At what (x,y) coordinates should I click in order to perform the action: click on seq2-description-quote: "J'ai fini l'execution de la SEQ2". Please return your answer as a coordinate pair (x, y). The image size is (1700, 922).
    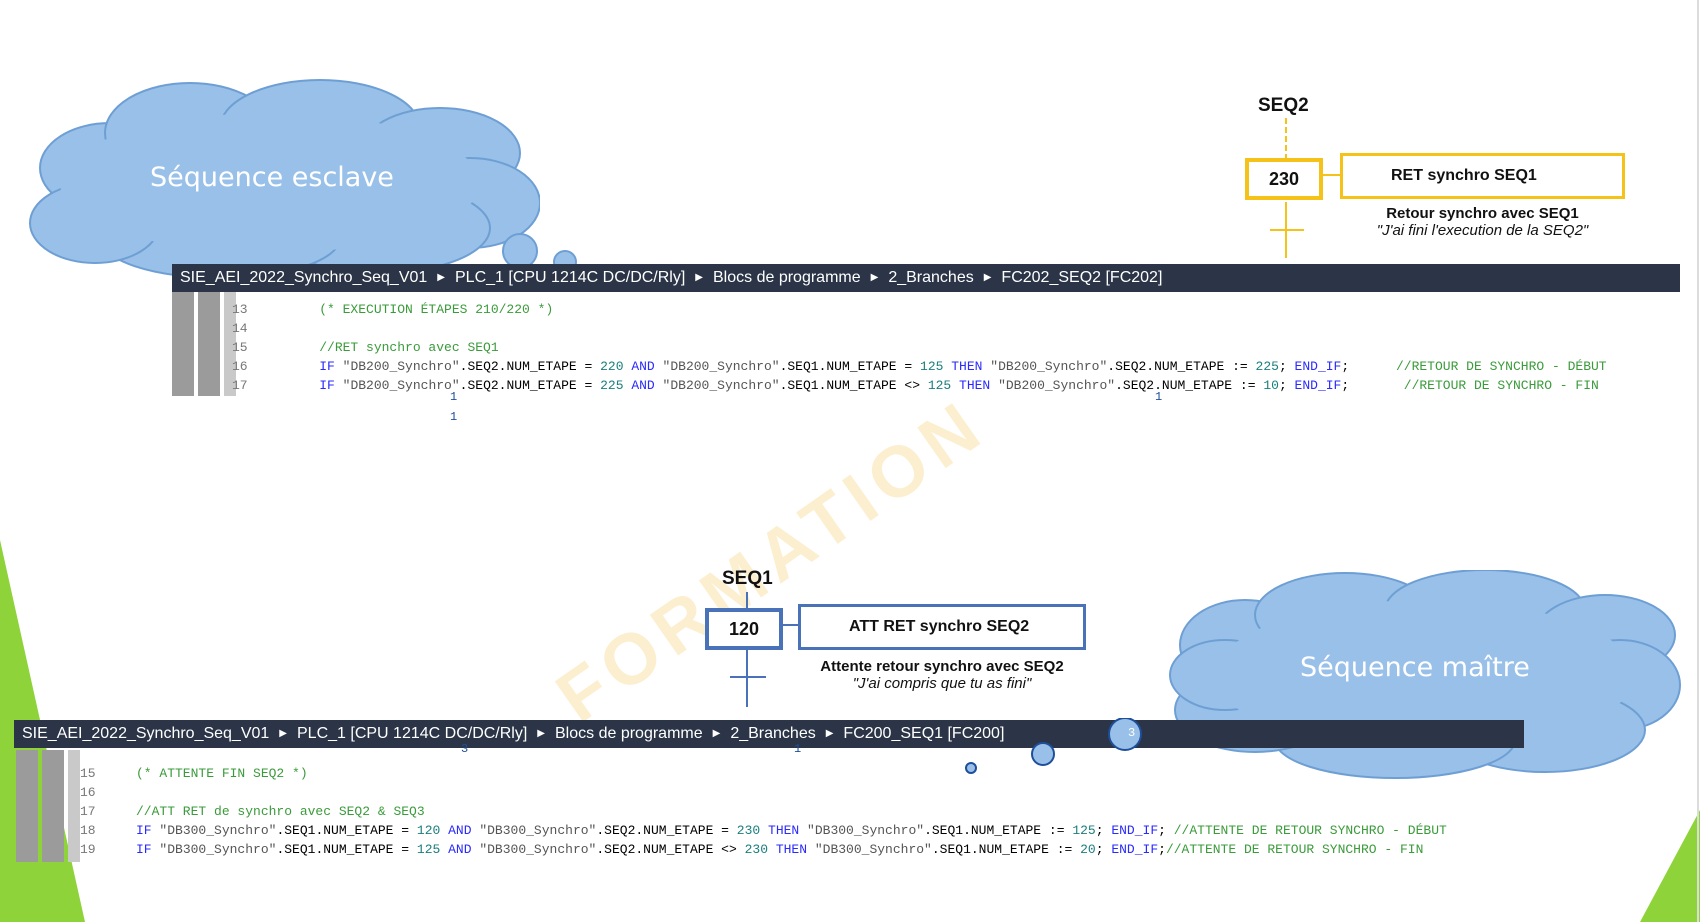
    Looking at the image, I should click on (1482, 230).